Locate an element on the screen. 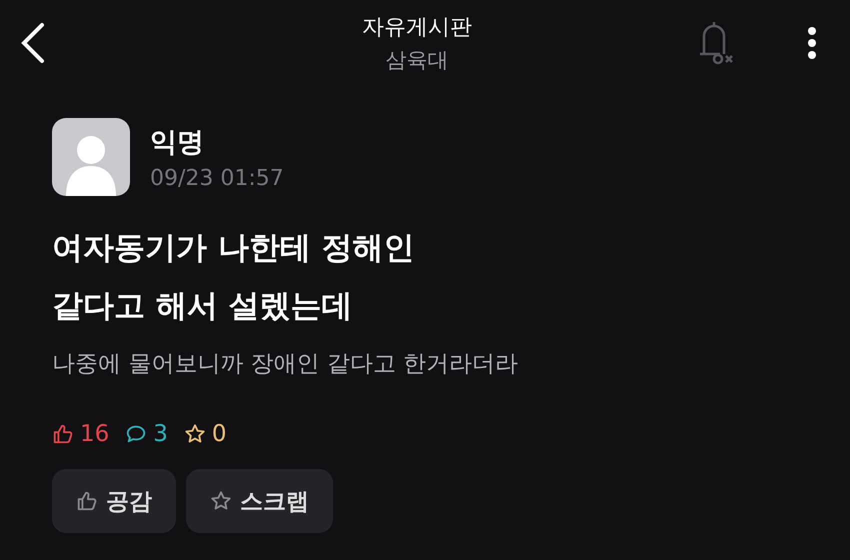  school-name: 삼육대 is located at coordinates (417, 60).